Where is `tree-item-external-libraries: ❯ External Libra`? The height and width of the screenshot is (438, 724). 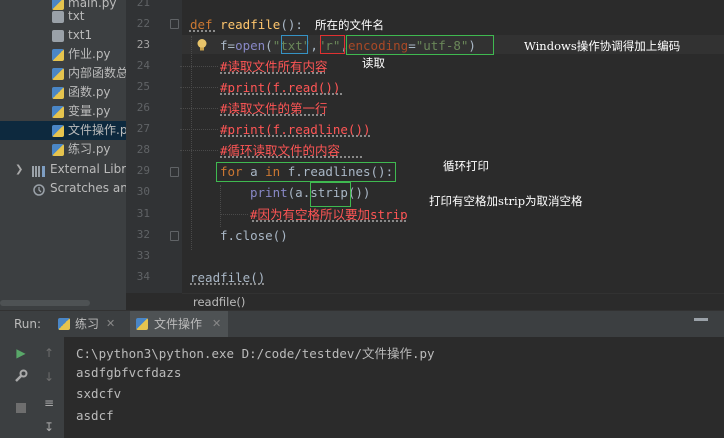 tree-item-external-libraries: ❯ External Libra is located at coordinates (63, 169).